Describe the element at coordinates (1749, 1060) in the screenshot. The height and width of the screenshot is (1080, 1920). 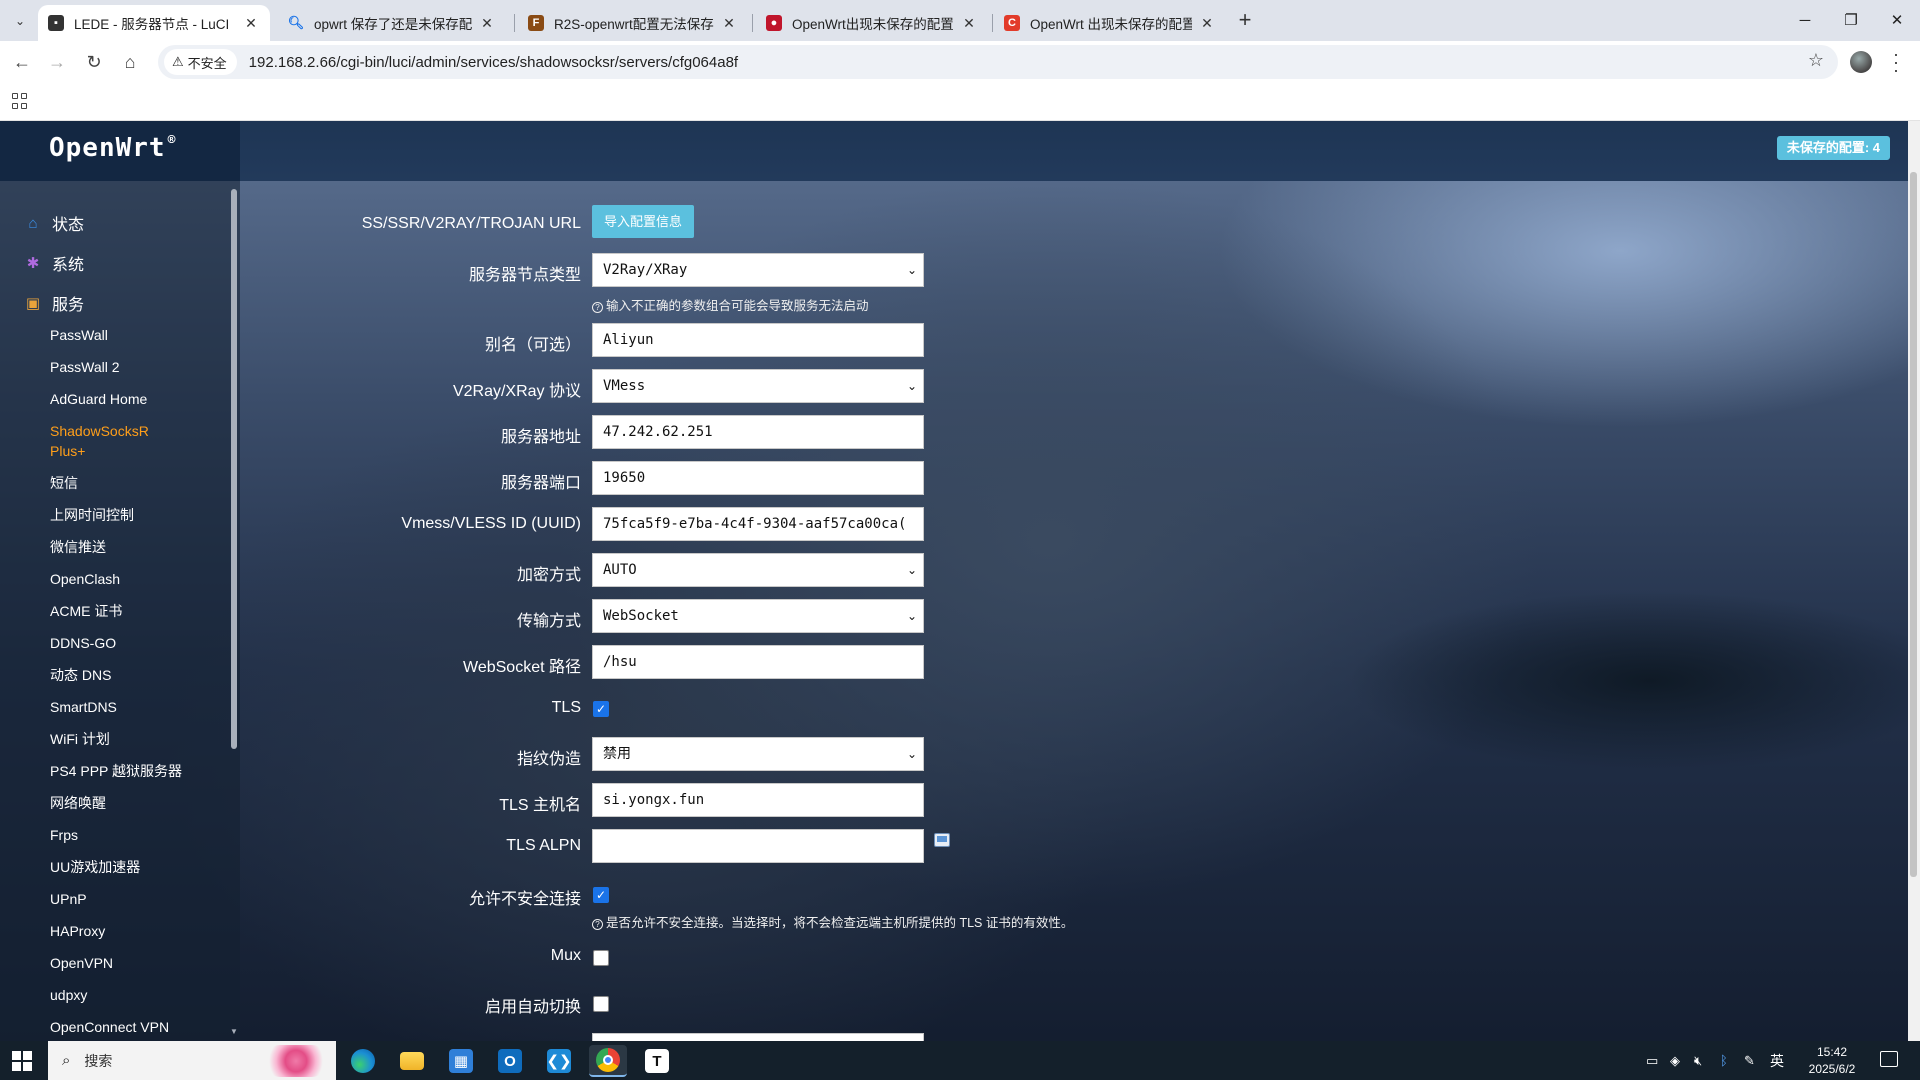
I see `tray-pen-icon: ✎` at that location.